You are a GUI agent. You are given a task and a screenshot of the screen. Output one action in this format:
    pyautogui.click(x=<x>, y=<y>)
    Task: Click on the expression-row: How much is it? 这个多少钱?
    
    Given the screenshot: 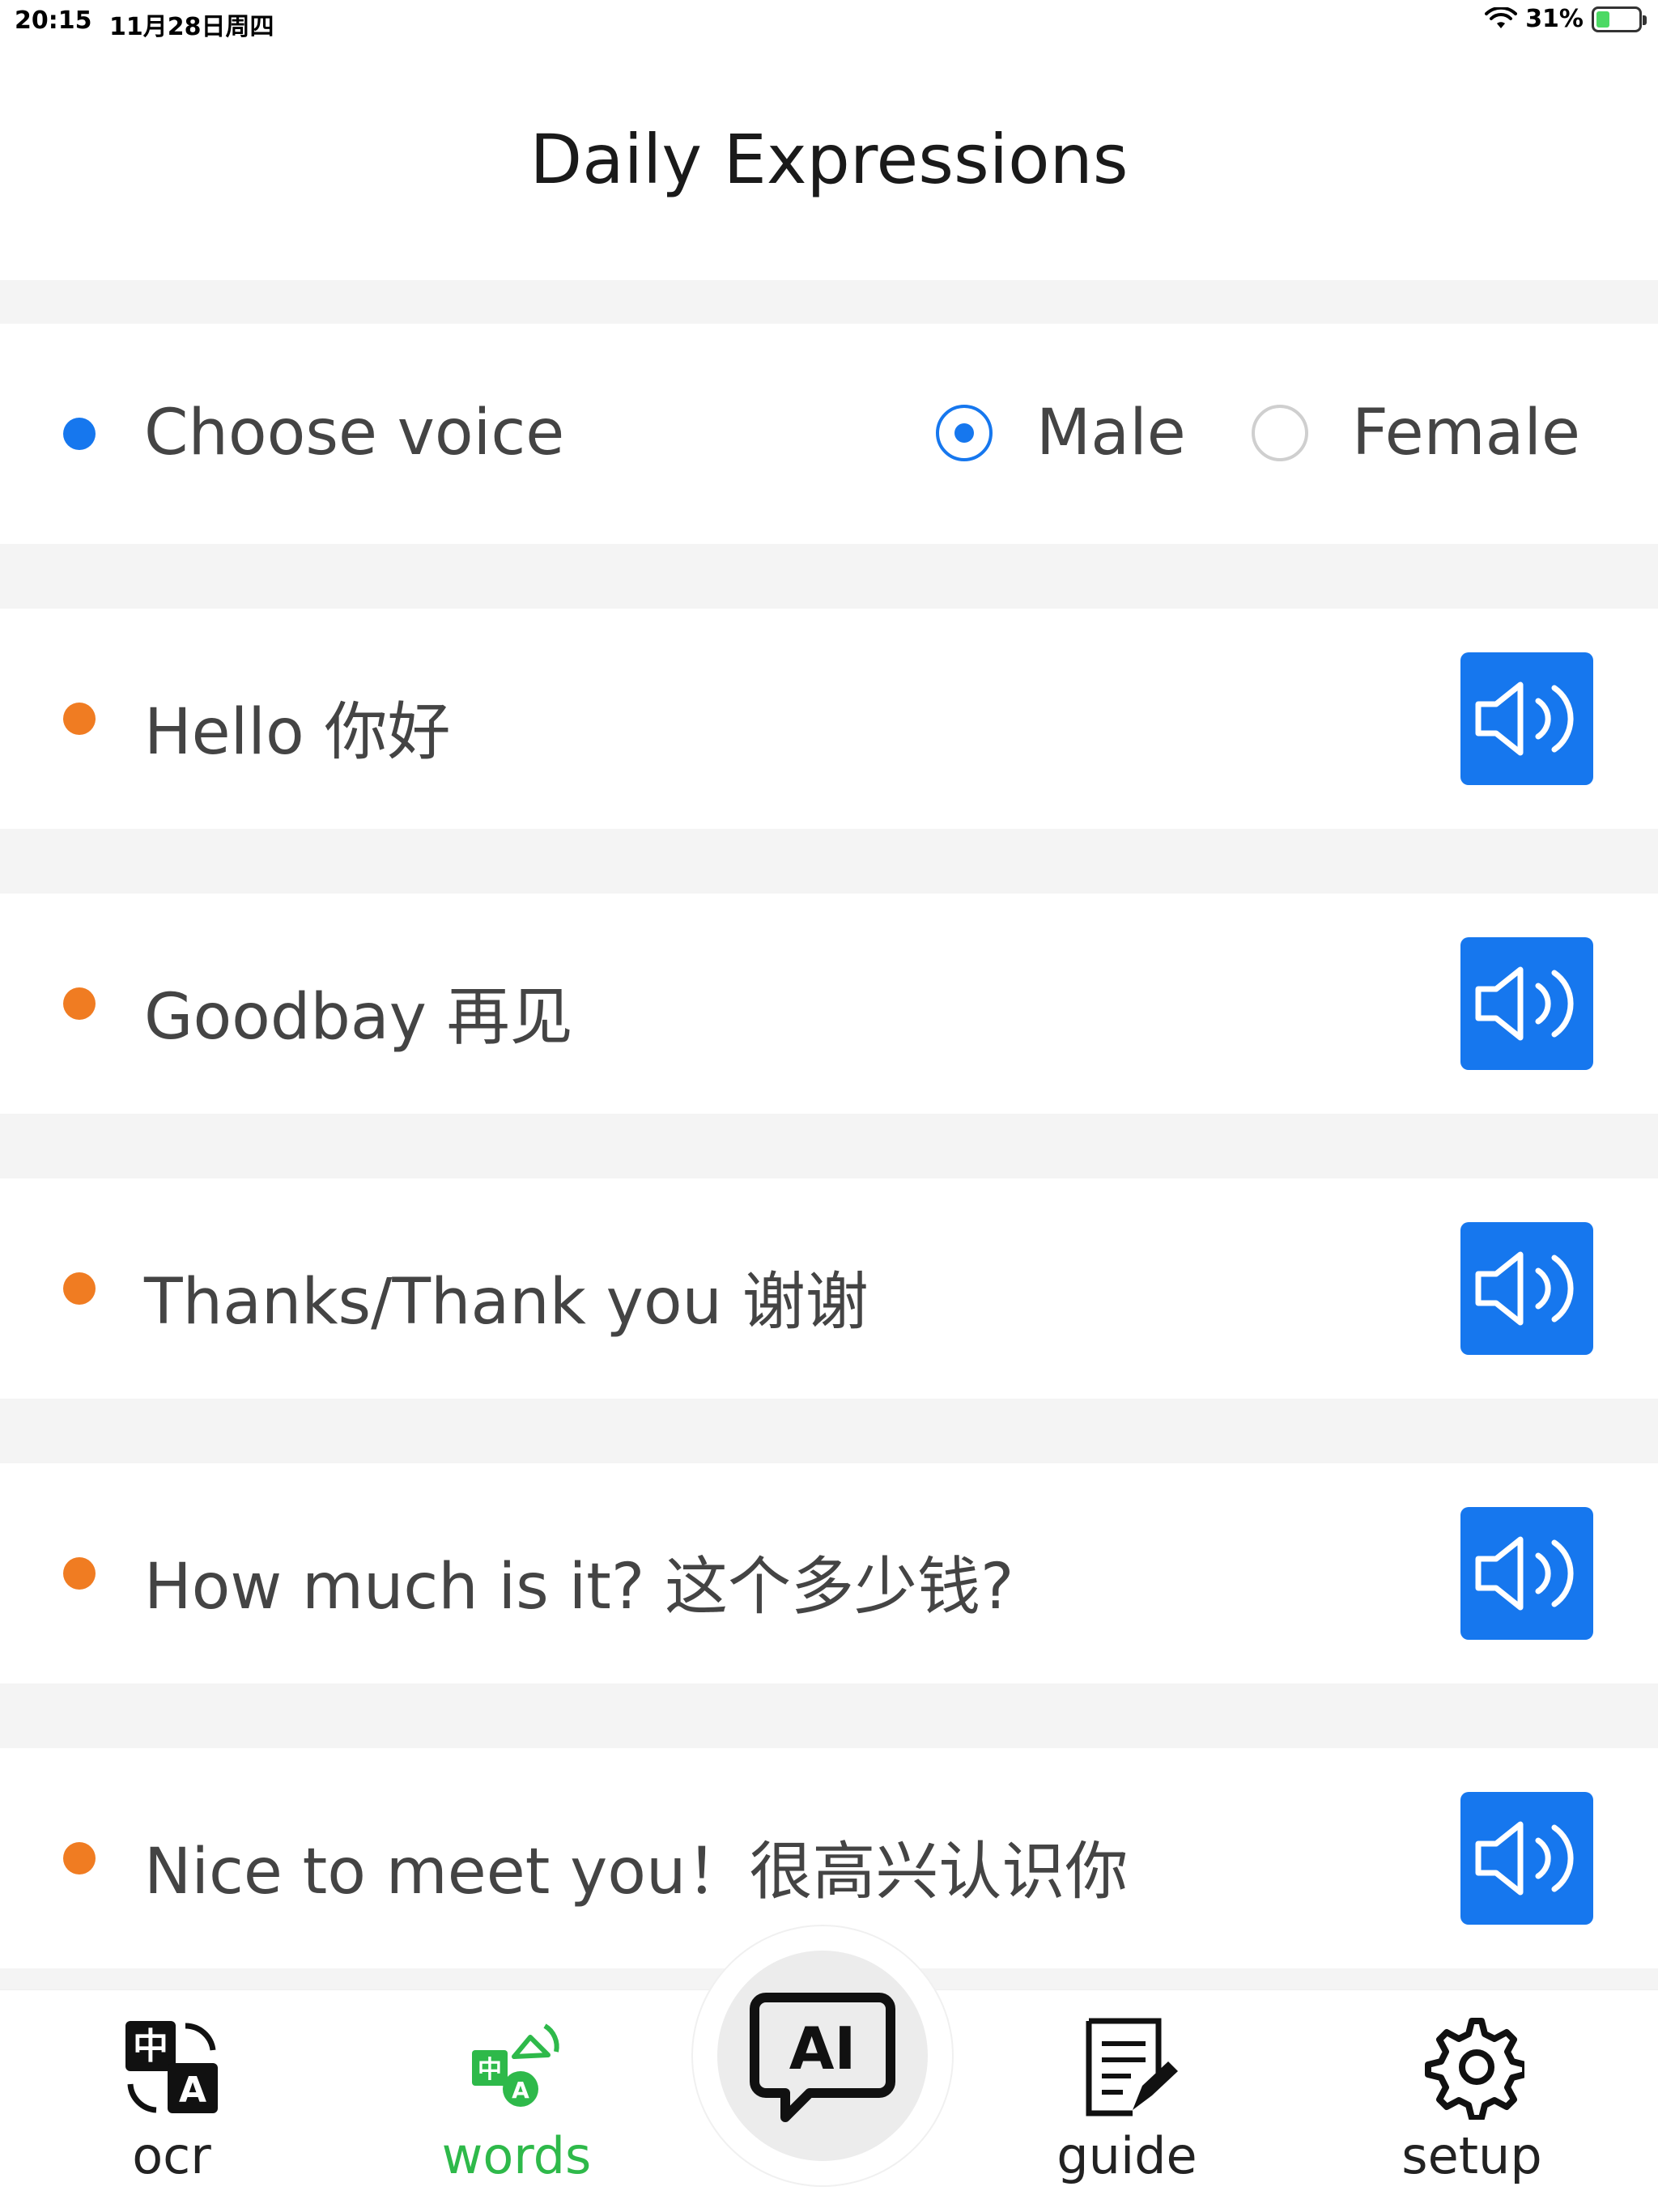 What is the action you would take?
    pyautogui.click(x=829, y=1573)
    